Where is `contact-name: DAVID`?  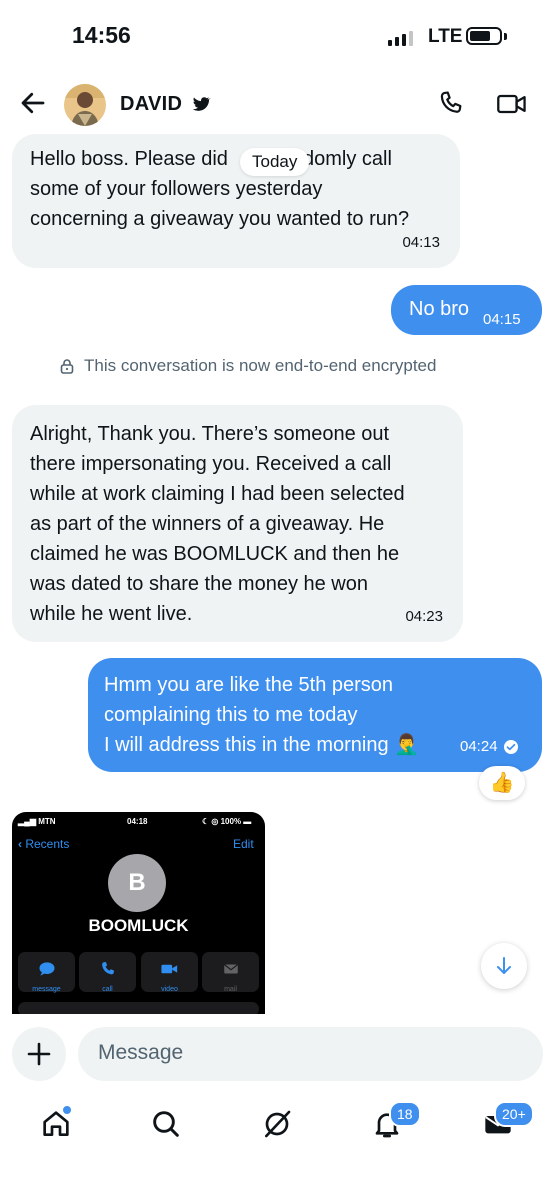 contact-name: DAVID is located at coordinates (151, 104).